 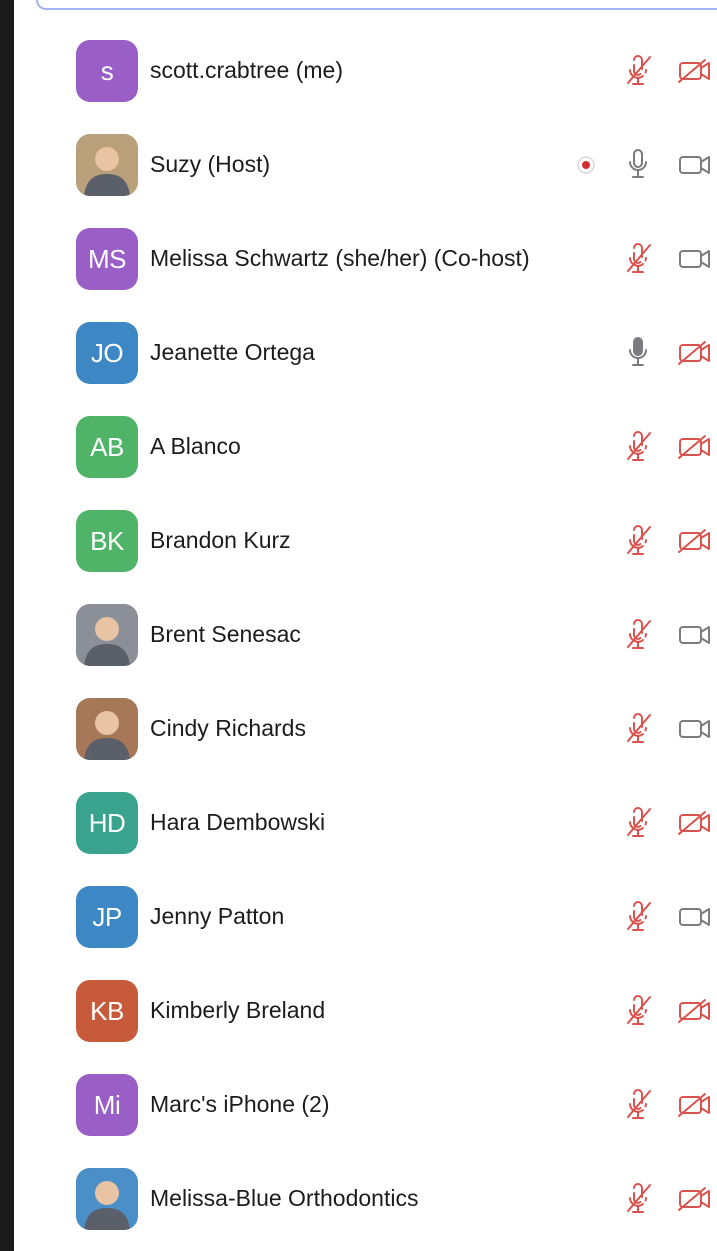 What do you see at coordinates (210, 164) in the screenshot?
I see `participant-name: Suzy (Host)` at bounding box center [210, 164].